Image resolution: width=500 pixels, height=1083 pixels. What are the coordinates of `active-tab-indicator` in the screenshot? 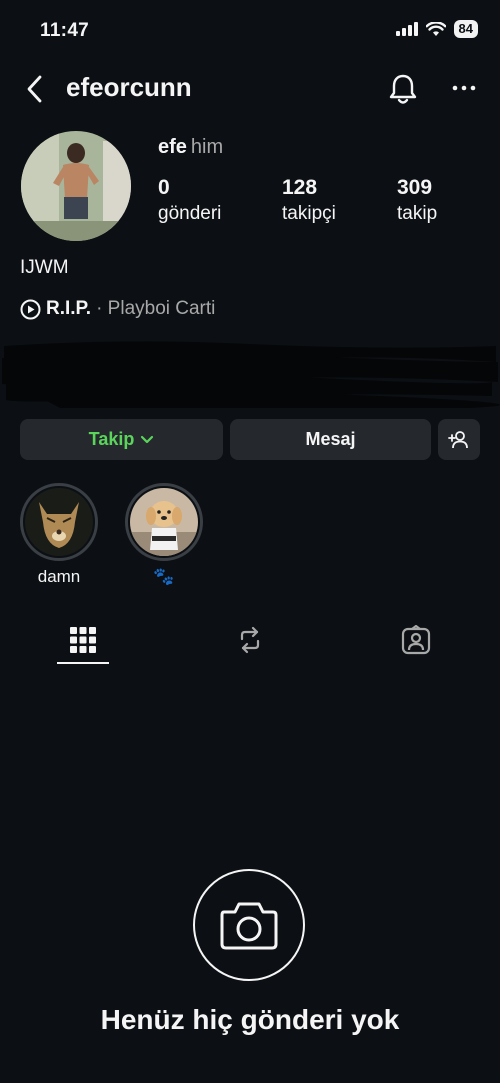 It's located at (83, 663).